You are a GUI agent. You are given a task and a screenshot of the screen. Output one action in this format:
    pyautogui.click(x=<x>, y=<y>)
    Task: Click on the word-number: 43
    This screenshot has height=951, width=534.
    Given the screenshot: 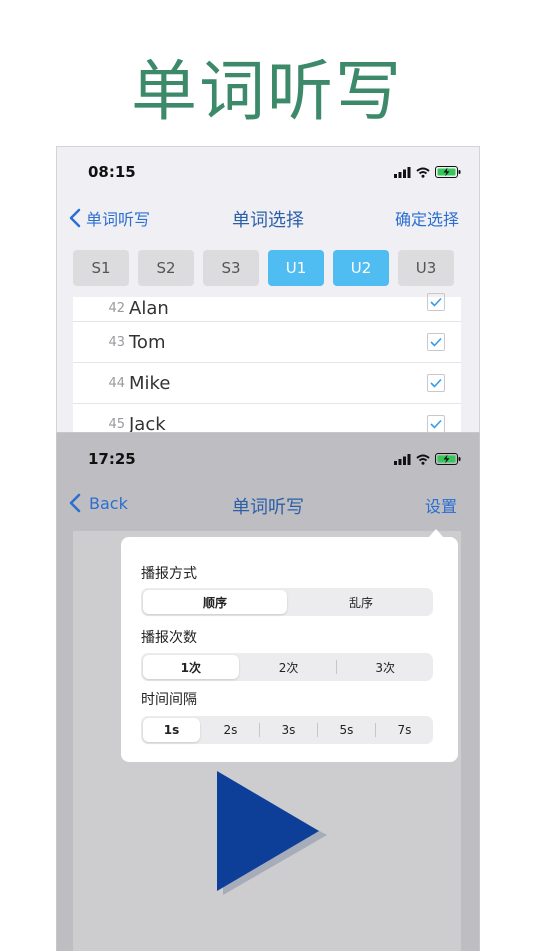 What is the action you would take?
    pyautogui.click(x=116, y=342)
    